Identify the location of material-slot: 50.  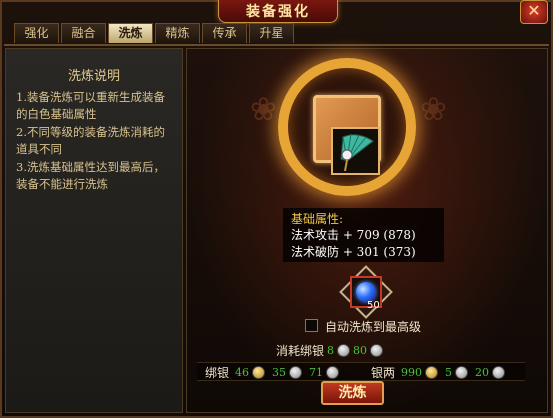
(366, 292).